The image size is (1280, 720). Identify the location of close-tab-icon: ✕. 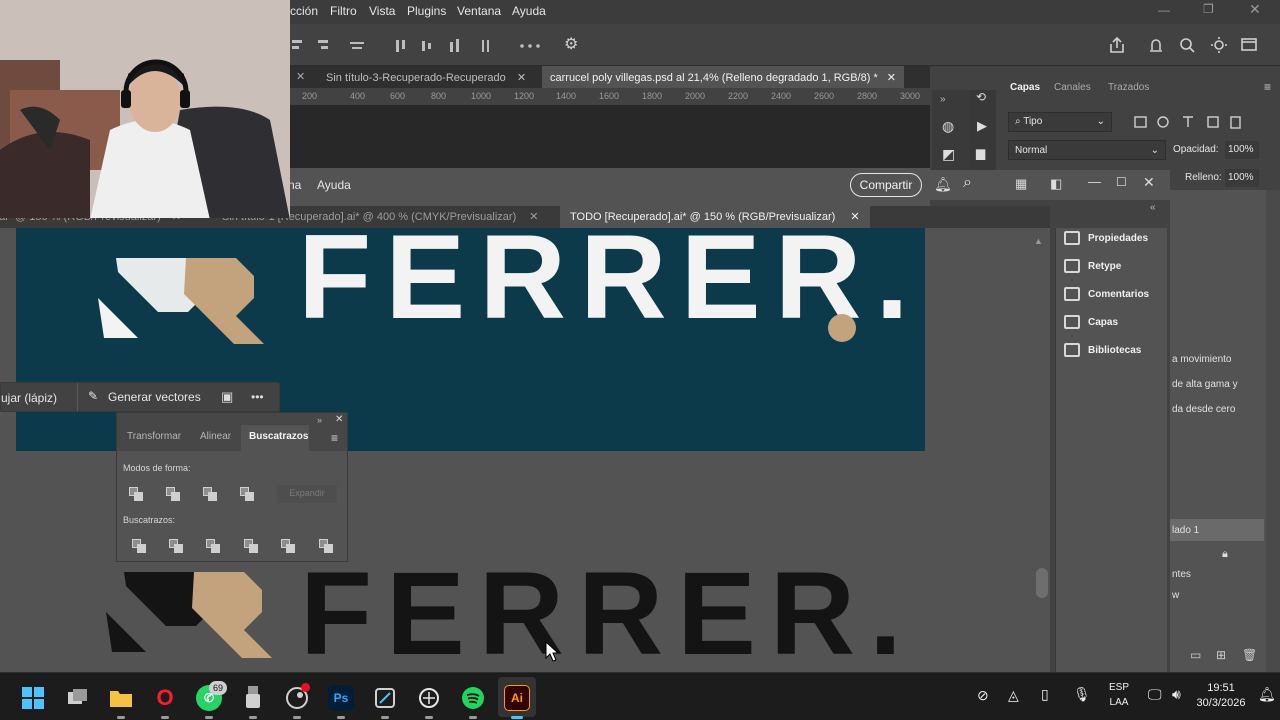
(300, 76).